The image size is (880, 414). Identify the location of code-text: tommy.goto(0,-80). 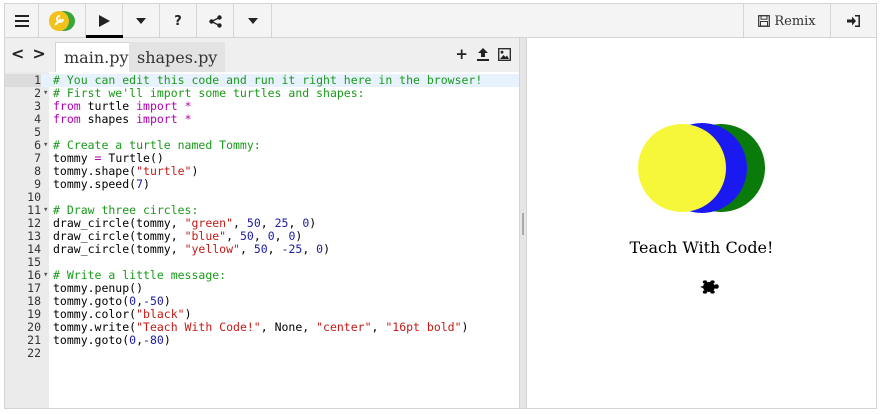
(112, 340).